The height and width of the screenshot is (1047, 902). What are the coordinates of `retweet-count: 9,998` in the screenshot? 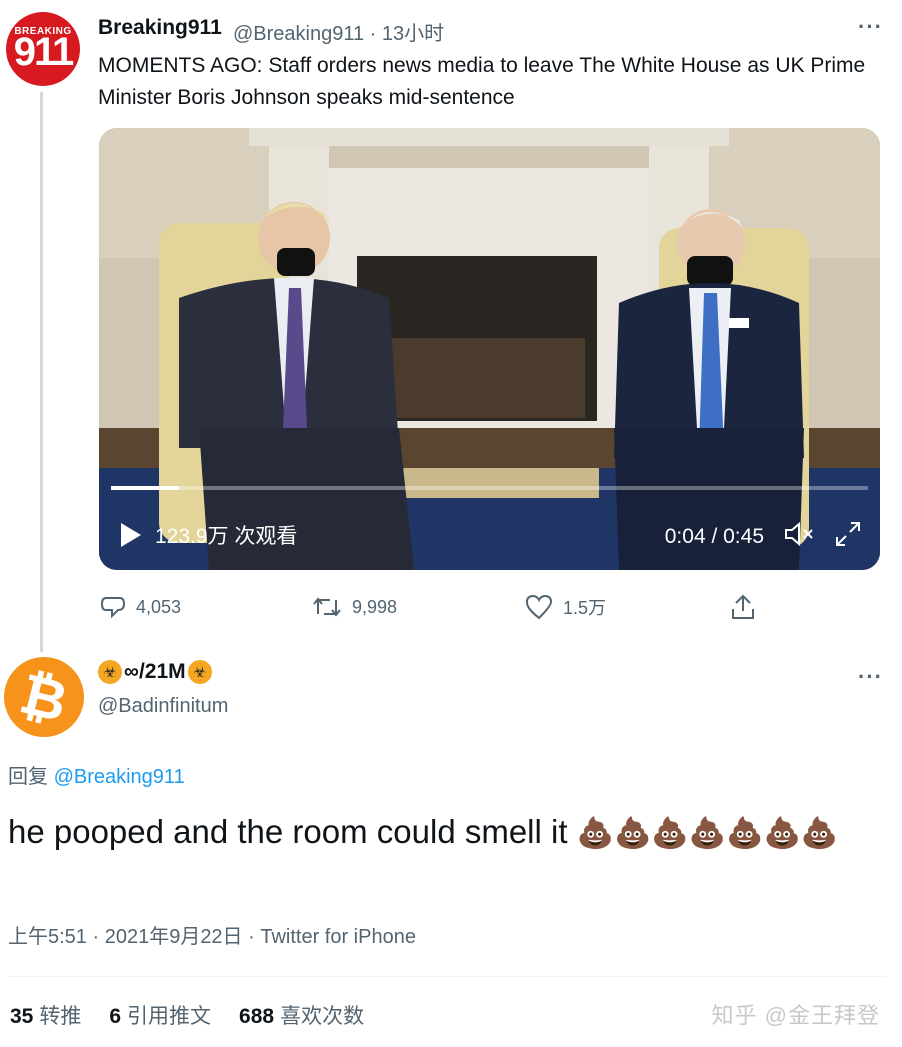 It's located at (375, 606).